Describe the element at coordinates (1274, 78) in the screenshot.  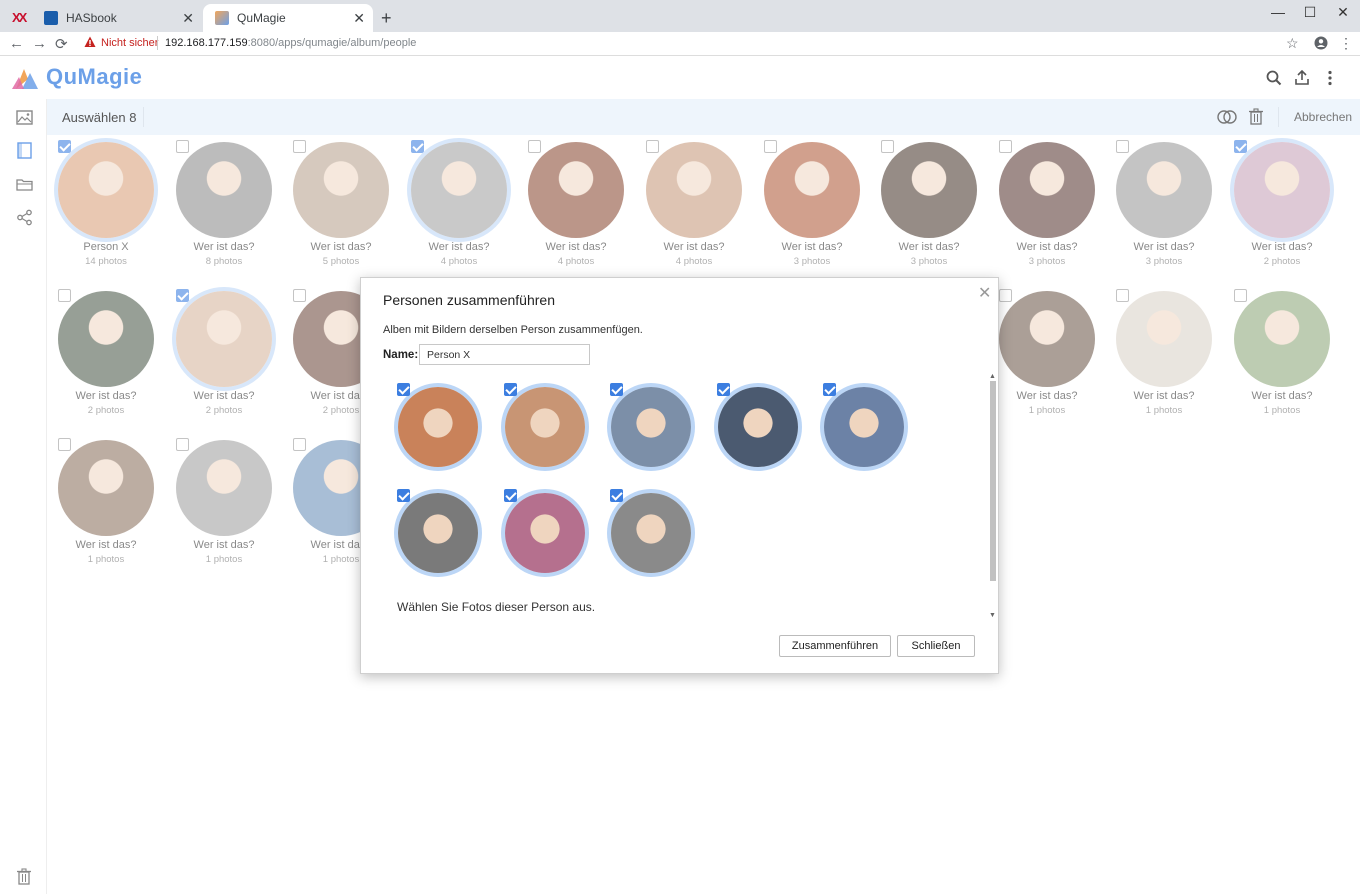
I see `search-icon` at that location.